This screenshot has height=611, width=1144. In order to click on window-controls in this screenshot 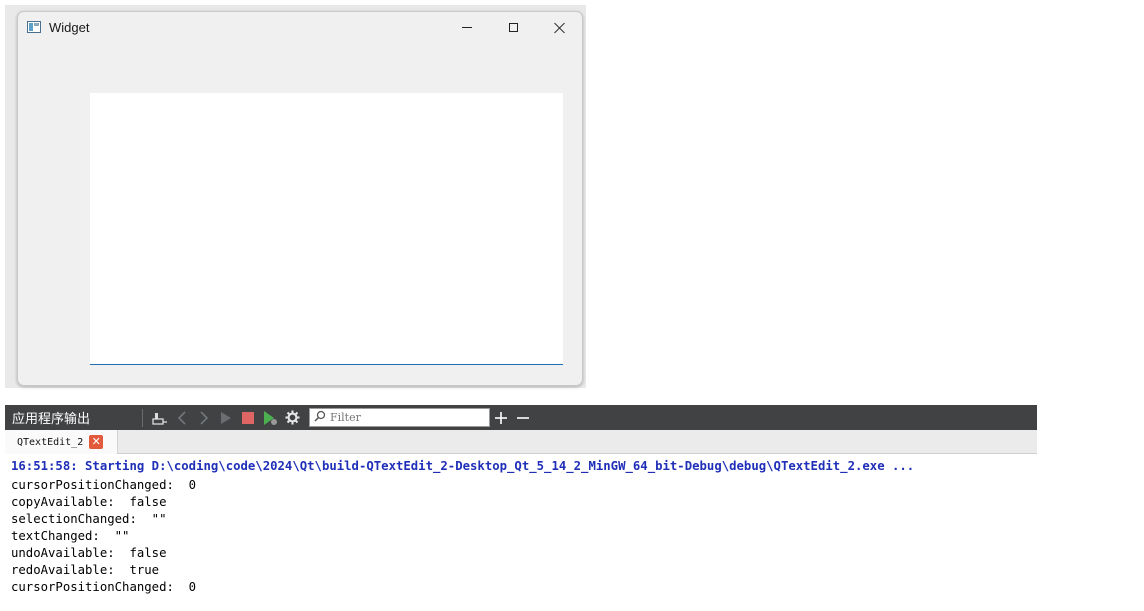, I will do `click(513, 27)`.